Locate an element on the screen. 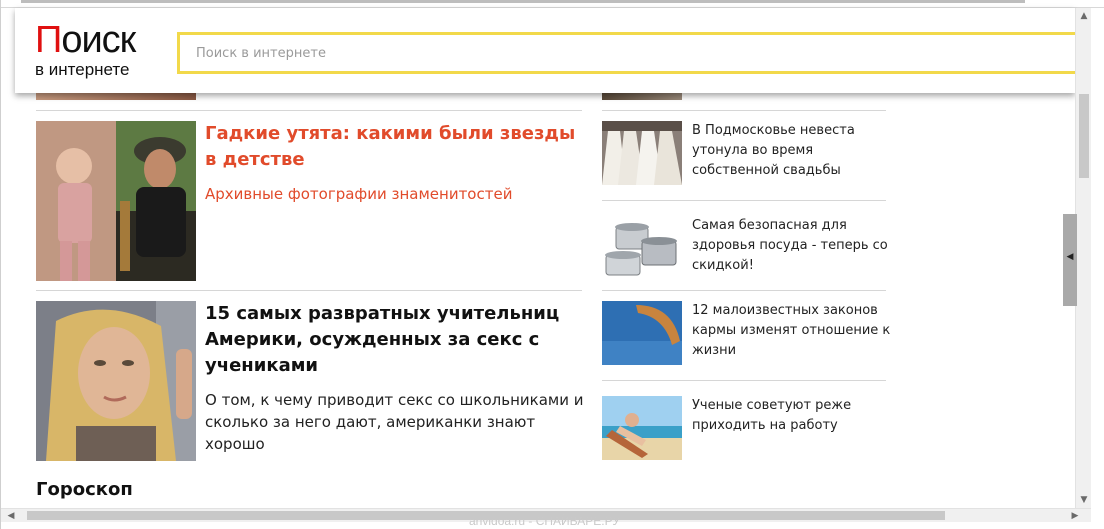 The height and width of the screenshot is (529, 1104). site-logo: Поиск в интернете is located at coordinates (95, 50).